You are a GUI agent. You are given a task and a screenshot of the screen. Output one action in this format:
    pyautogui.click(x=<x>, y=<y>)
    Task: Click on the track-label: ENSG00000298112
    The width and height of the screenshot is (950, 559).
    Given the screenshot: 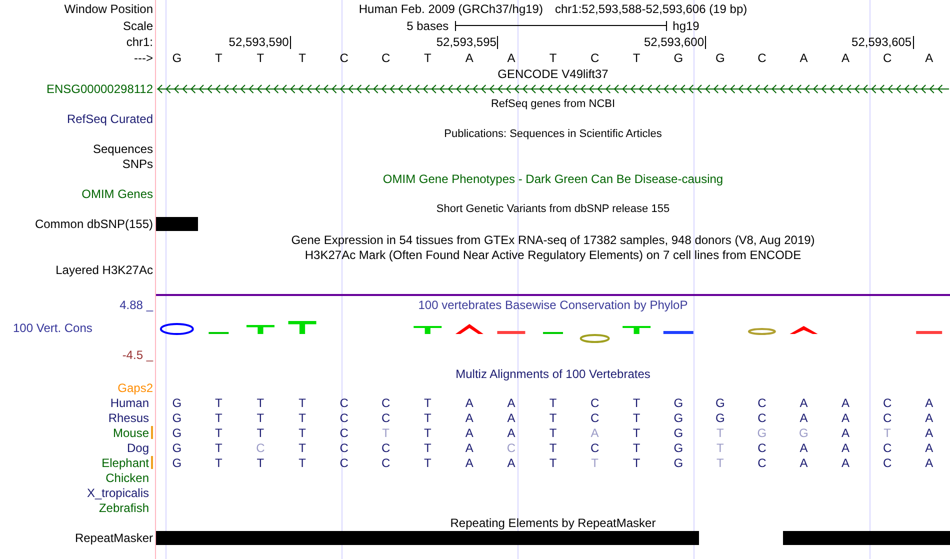 What is the action you would take?
    pyautogui.click(x=99, y=89)
    